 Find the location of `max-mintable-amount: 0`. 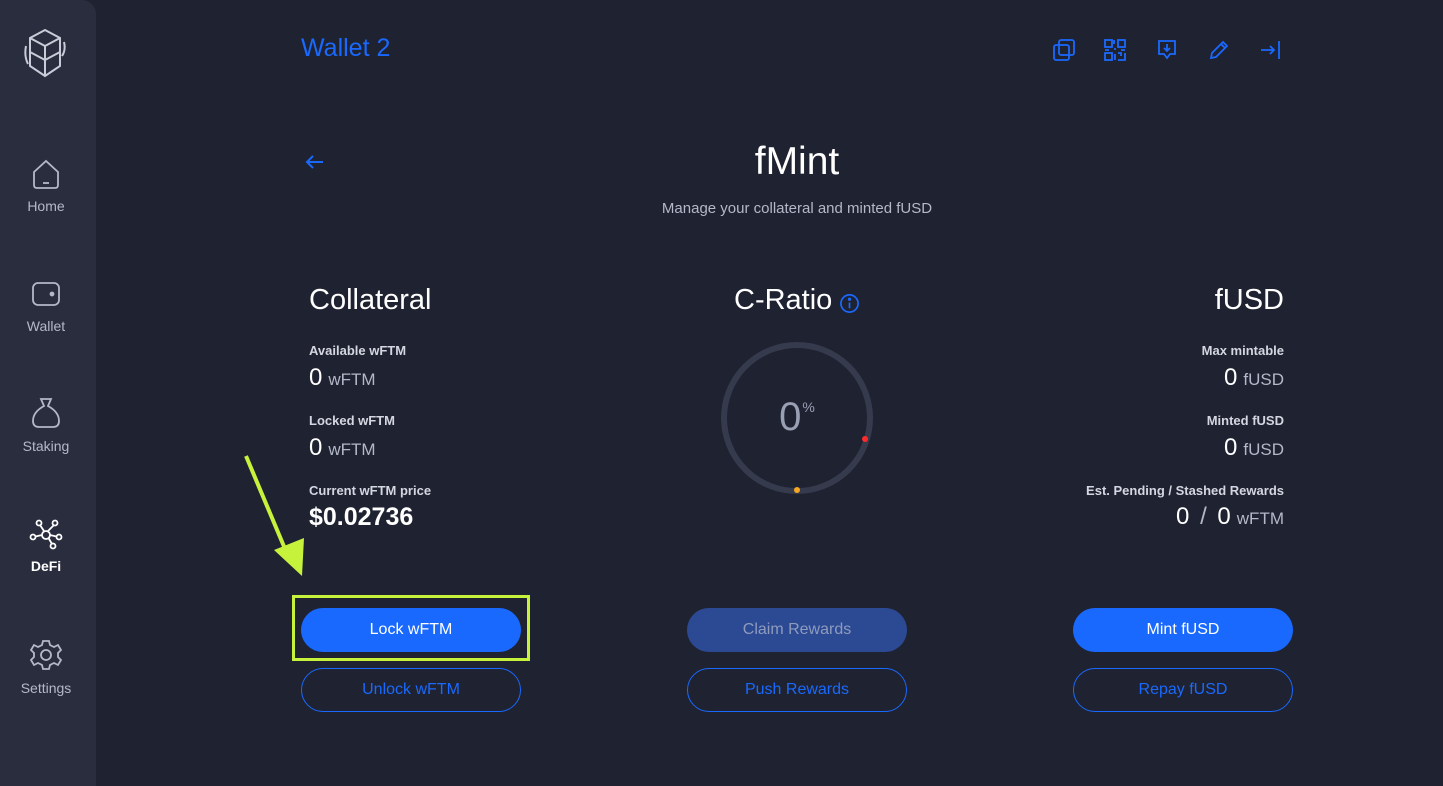

max-mintable-amount: 0 is located at coordinates (1231, 377).